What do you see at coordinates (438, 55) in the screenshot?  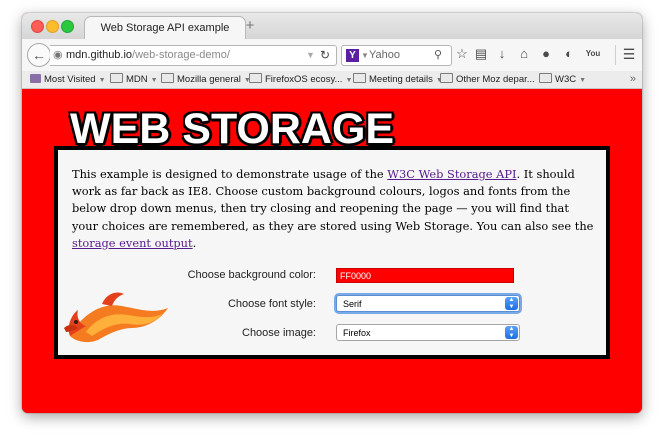 I see `search-icon: ⚲` at bounding box center [438, 55].